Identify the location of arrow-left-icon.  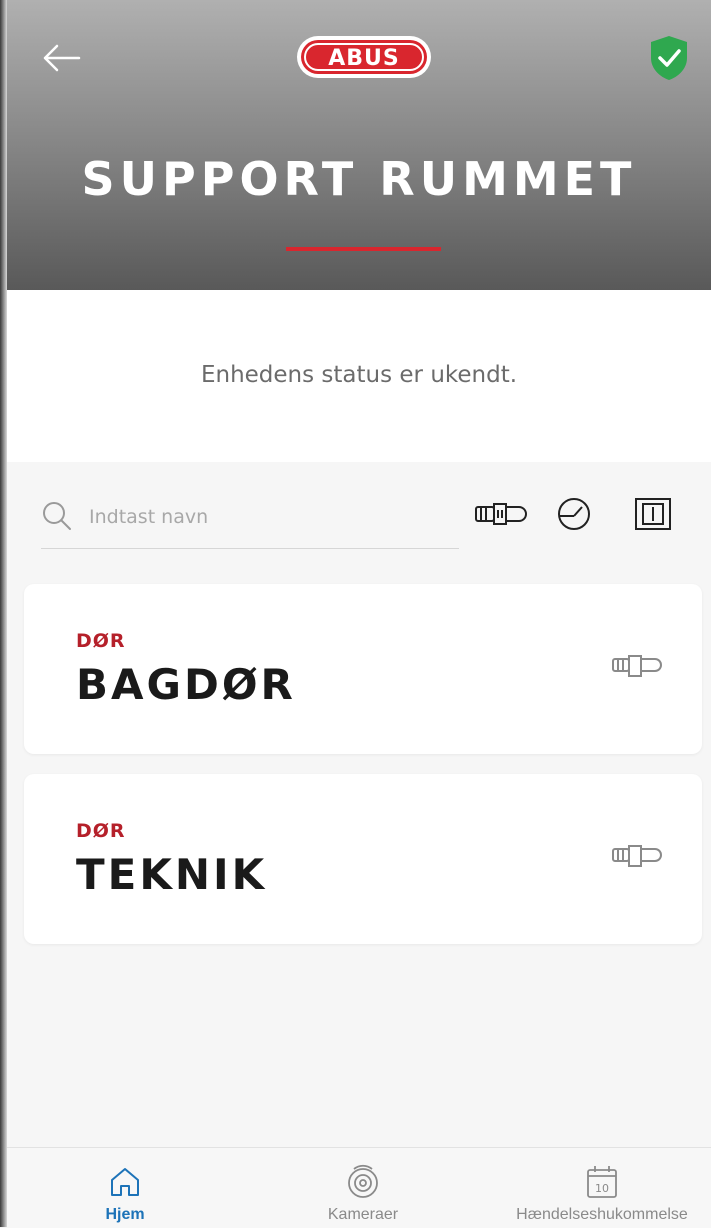
(62, 58).